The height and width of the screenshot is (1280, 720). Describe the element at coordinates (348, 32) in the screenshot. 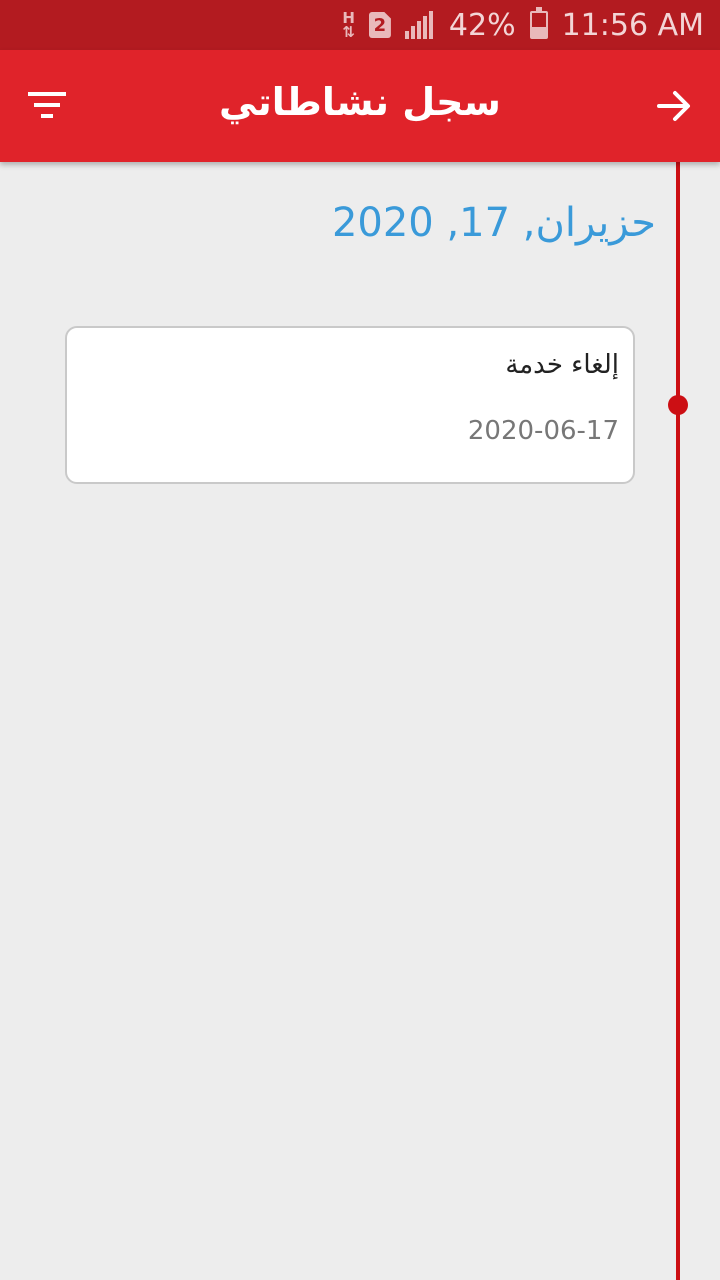

I see `data-arrows-icon: ⇅` at that location.